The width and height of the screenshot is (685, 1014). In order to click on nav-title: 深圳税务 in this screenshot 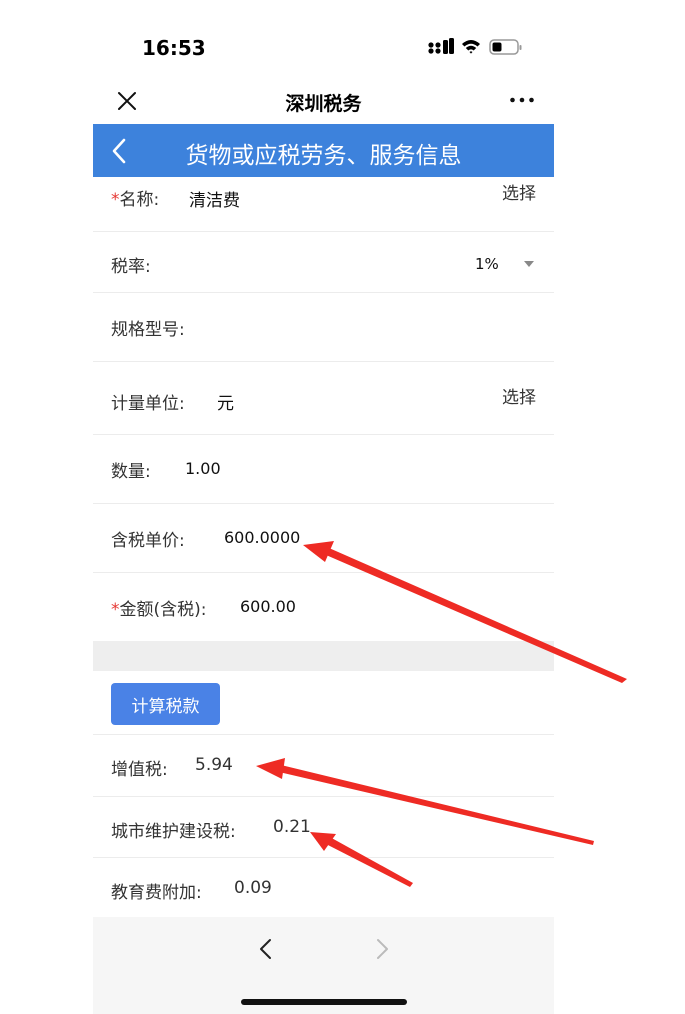, I will do `click(323, 104)`.